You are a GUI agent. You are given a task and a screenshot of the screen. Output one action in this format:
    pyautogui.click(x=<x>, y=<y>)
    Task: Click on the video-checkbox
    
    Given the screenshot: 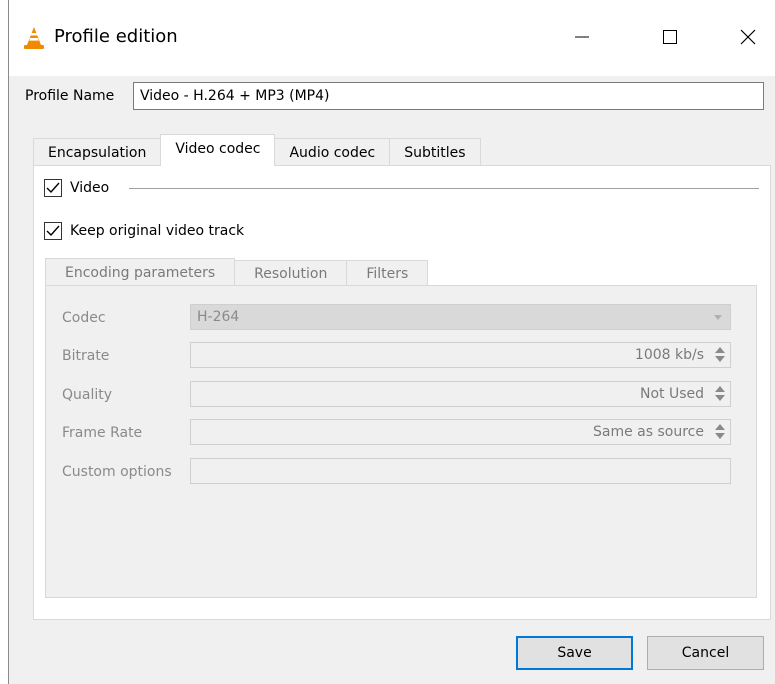 What is the action you would take?
    pyautogui.click(x=53, y=188)
    